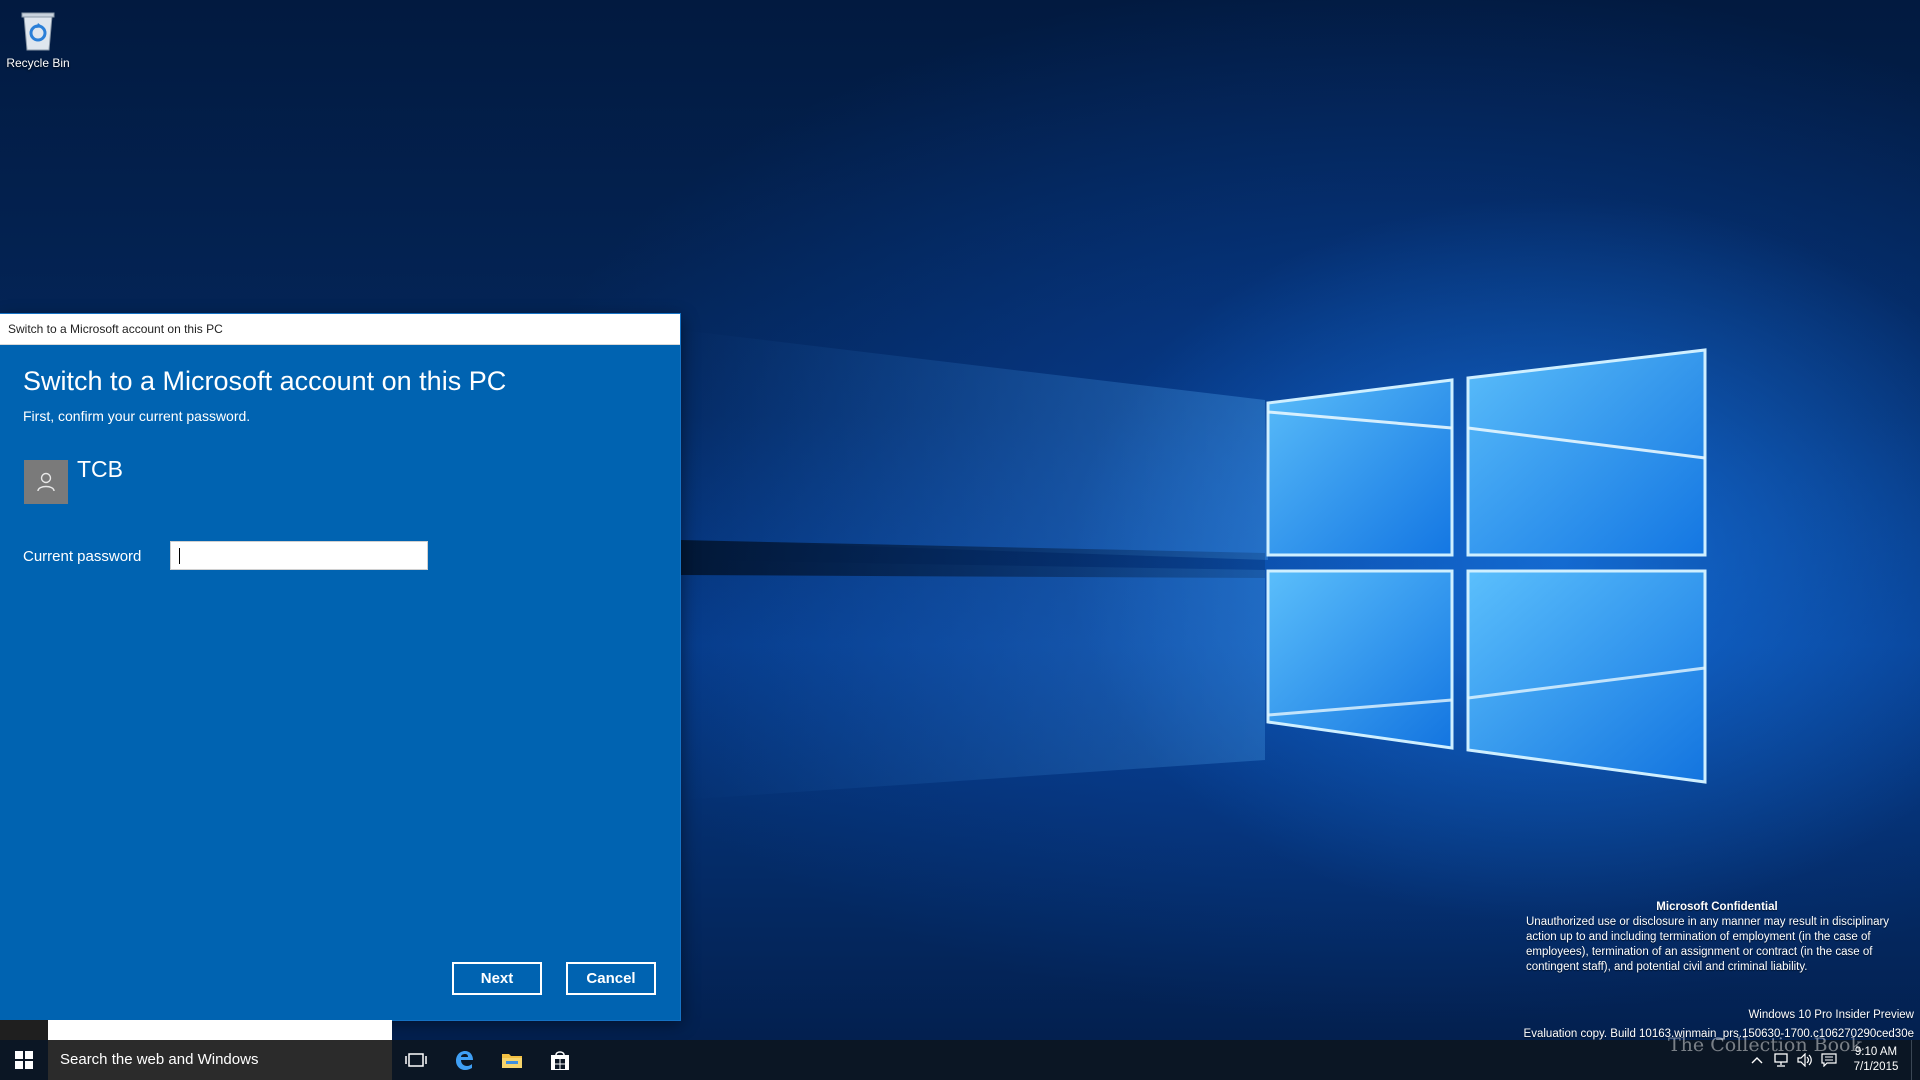 The height and width of the screenshot is (1080, 1920). What do you see at coordinates (137, 416) in the screenshot?
I see `dialog-subheading: First, confirm your current password.` at bounding box center [137, 416].